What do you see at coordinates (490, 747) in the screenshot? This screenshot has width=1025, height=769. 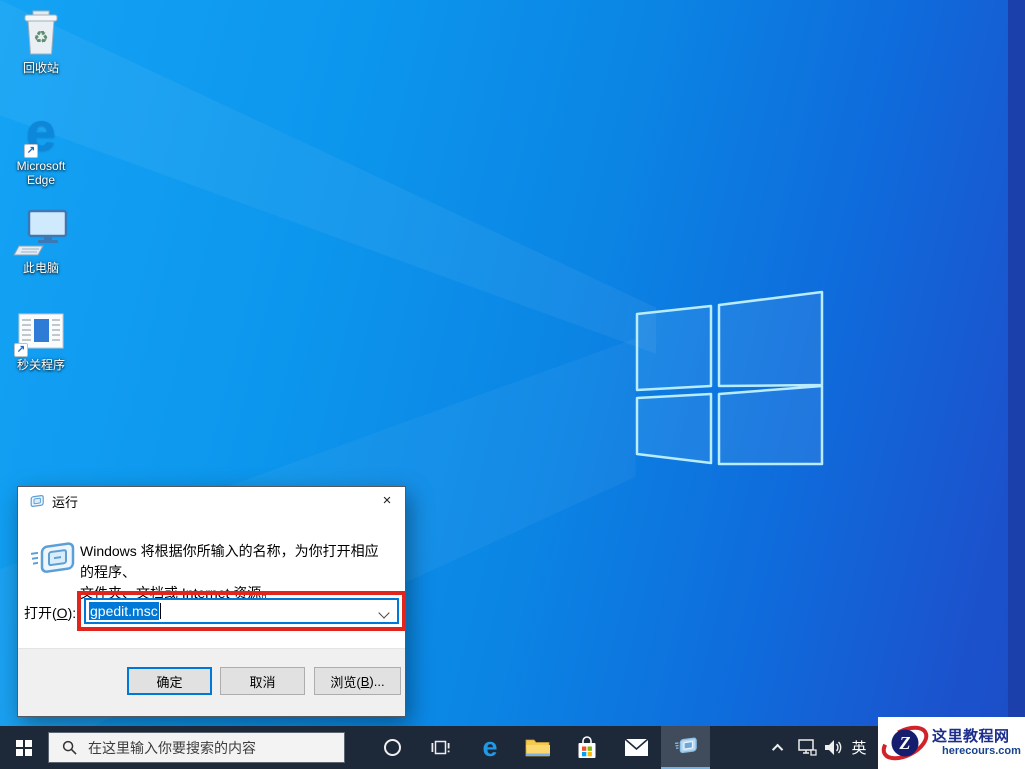 I see `taskbar-edge-icon: e` at bounding box center [490, 747].